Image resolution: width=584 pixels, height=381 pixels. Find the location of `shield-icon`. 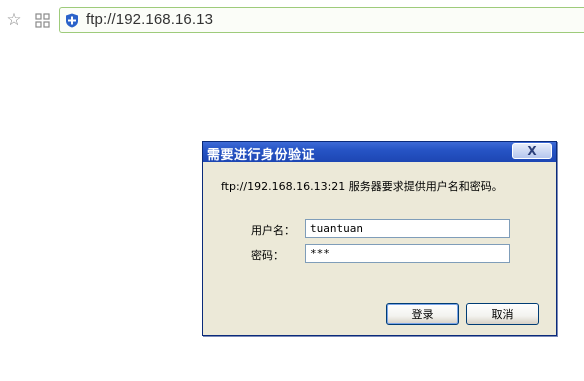

shield-icon is located at coordinates (72, 20).